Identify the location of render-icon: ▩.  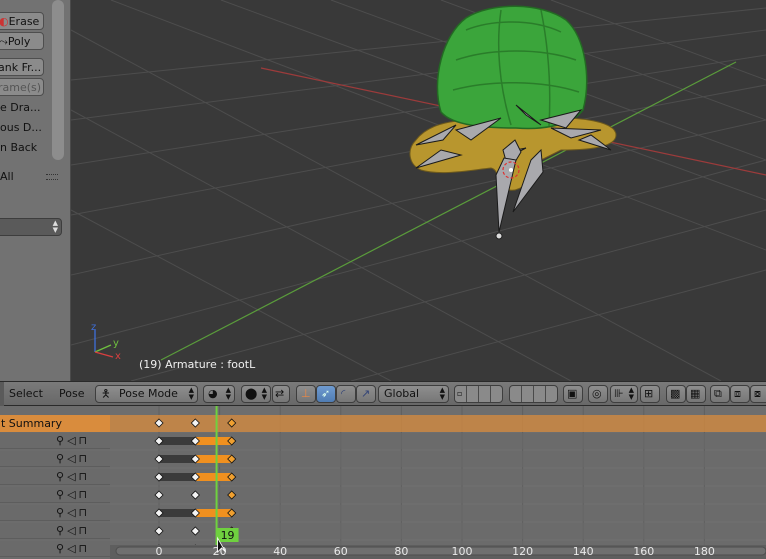
(675, 393).